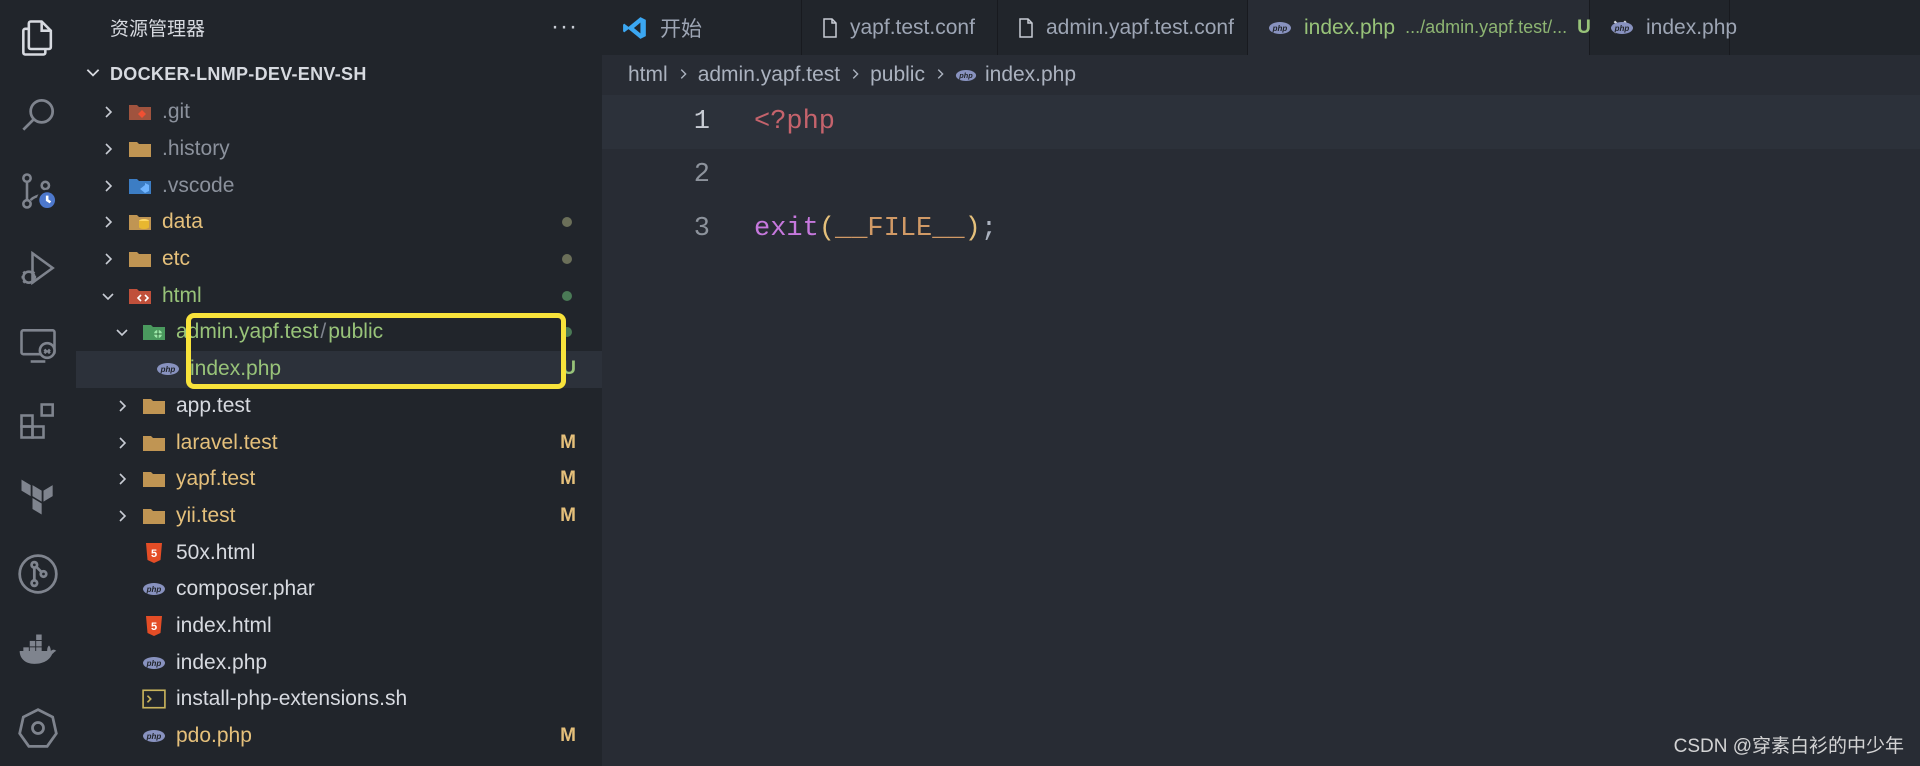  Describe the element at coordinates (38, 268) in the screenshot. I see `run-debug-icon` at that location.